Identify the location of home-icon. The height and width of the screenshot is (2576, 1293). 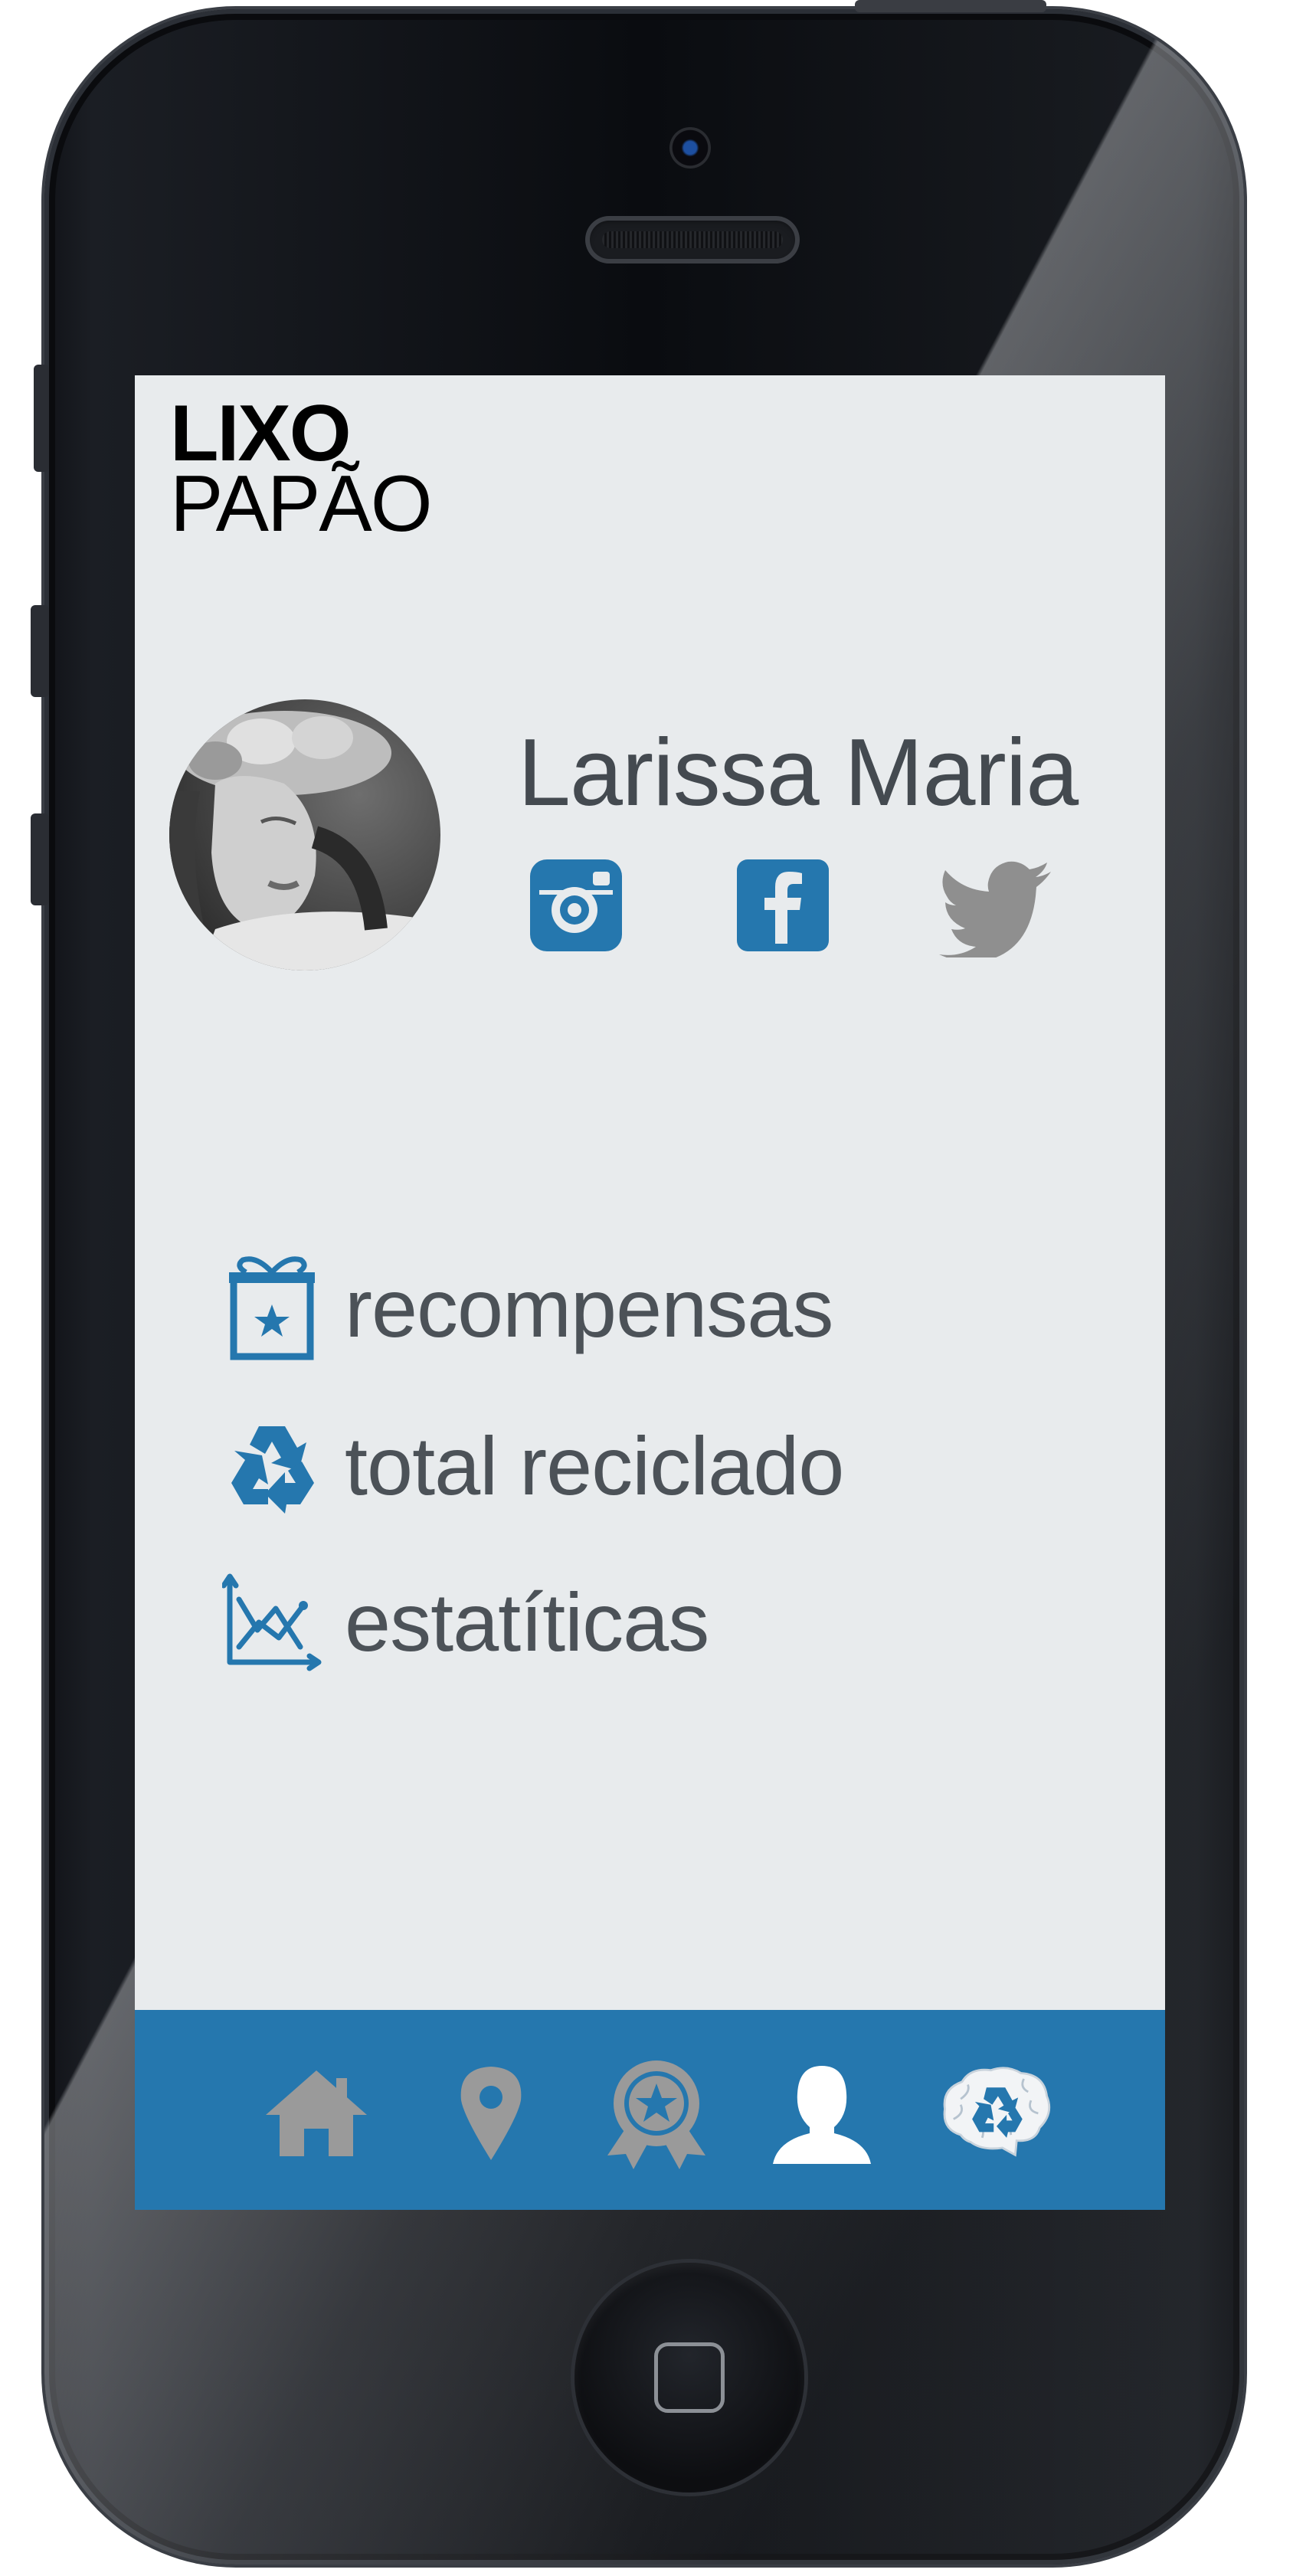
(316, 2113).